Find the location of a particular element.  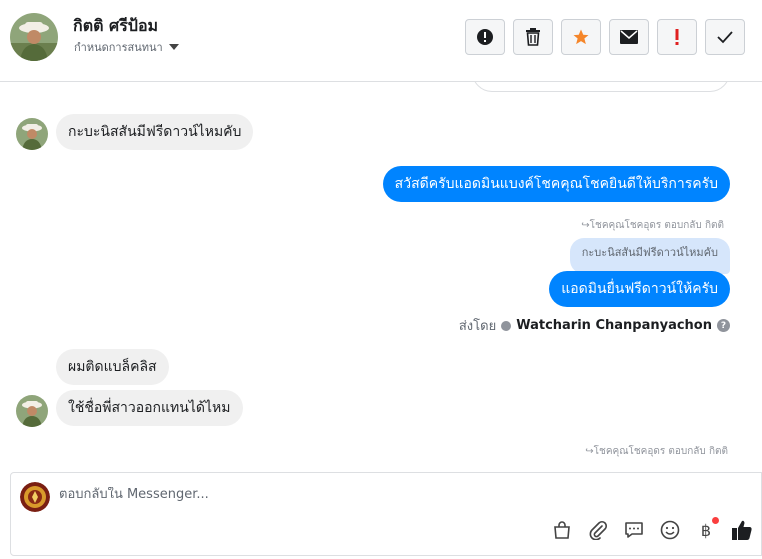

previous-message-bubble is located at coordinates (601, 87).